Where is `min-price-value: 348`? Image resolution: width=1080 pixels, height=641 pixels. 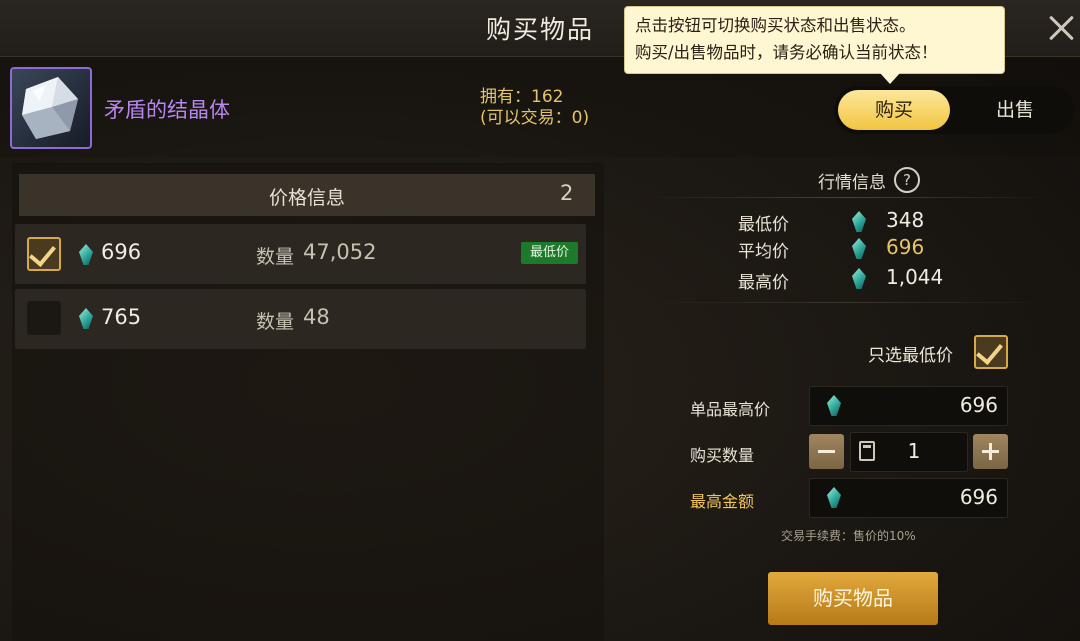 min-price-value: 348 is located at coordinates (905, 220).